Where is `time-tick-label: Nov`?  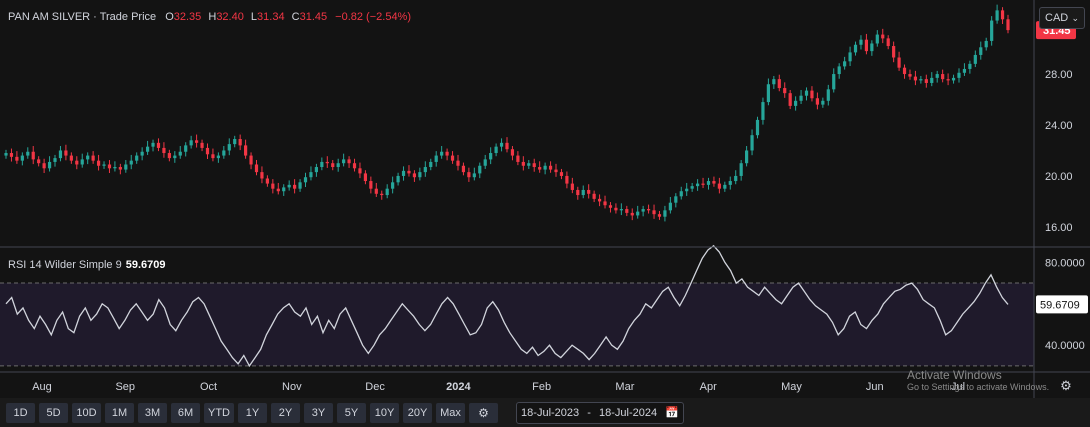 time-tick-label: Nov is located at coordinates (292, 387).